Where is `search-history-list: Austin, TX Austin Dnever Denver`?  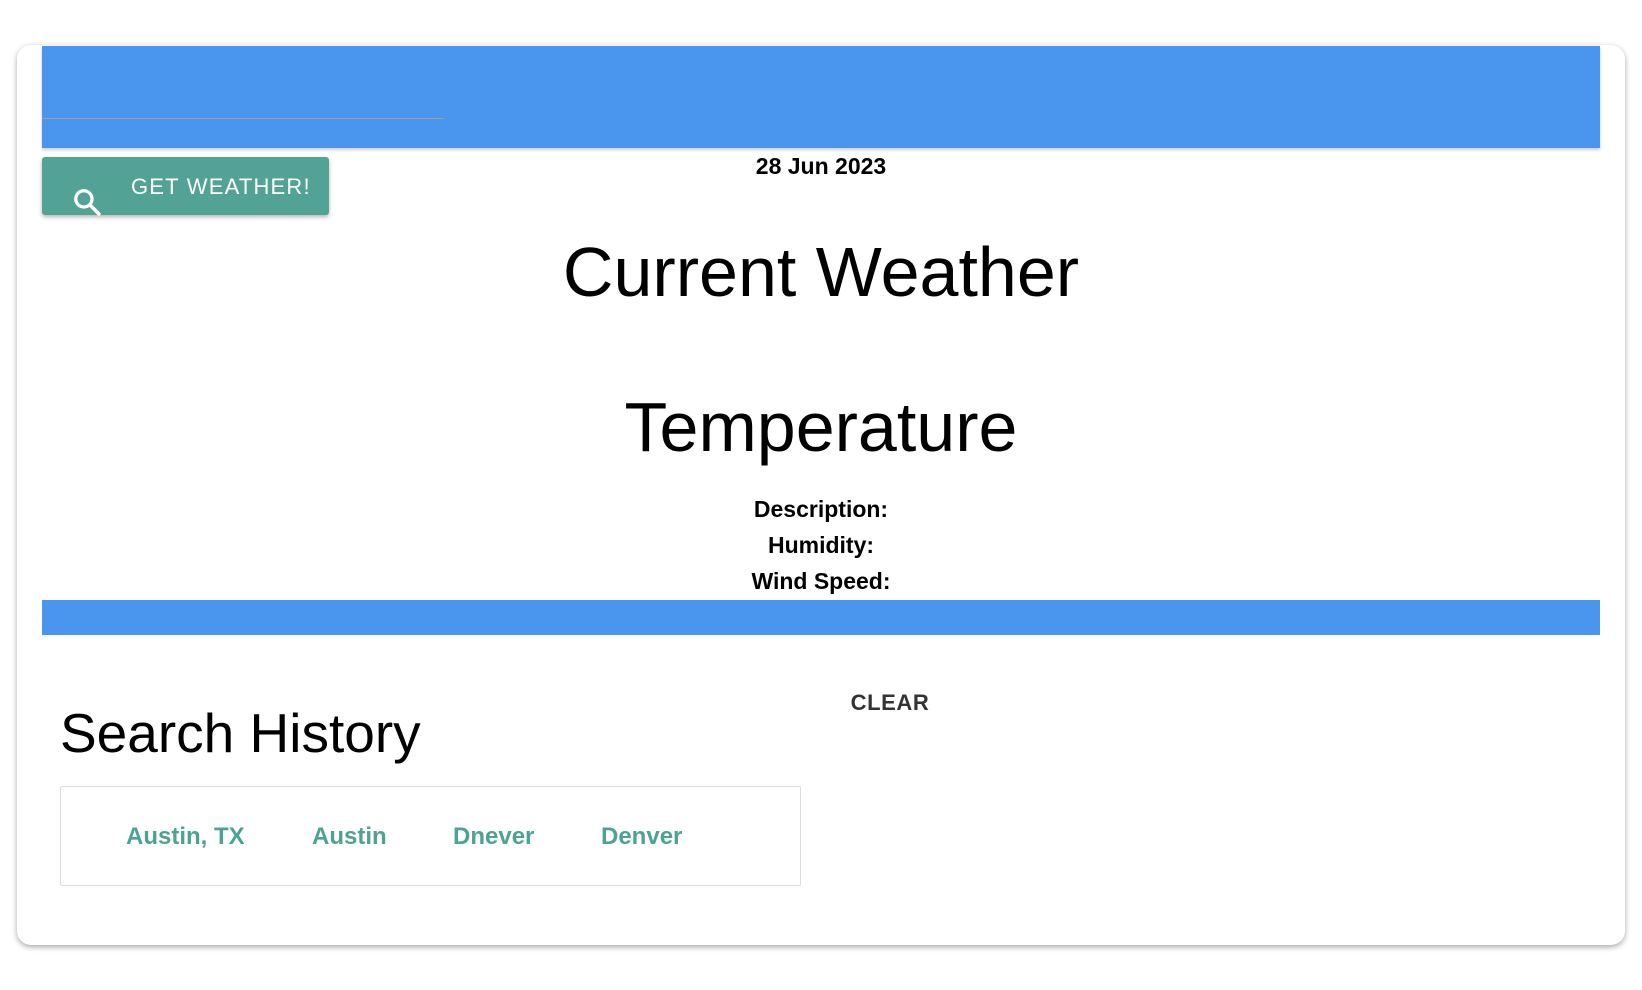
search-history-list: Austin, TX Austin Dnever Denver is located at coordinates (430, 836).